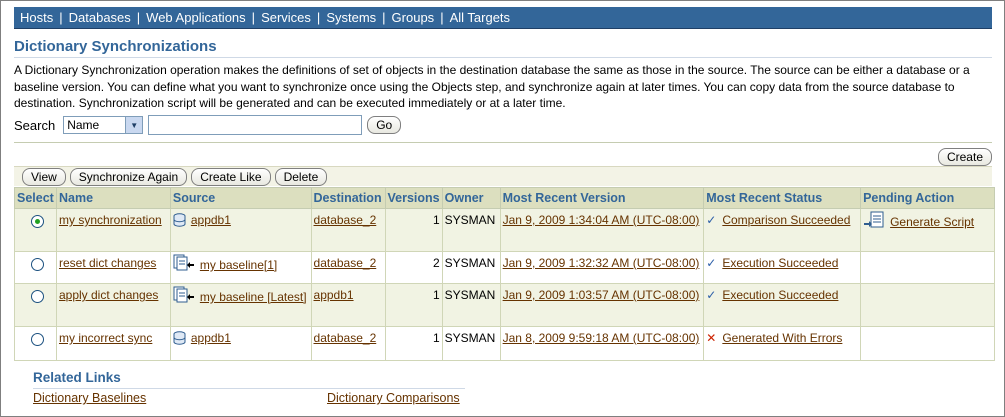 This screenshot has width=1005, height=417. I want to click on recent-version-cell: Jan 8, 2009 9:59:18 AM (UTC-08:00), so click(602, 343).